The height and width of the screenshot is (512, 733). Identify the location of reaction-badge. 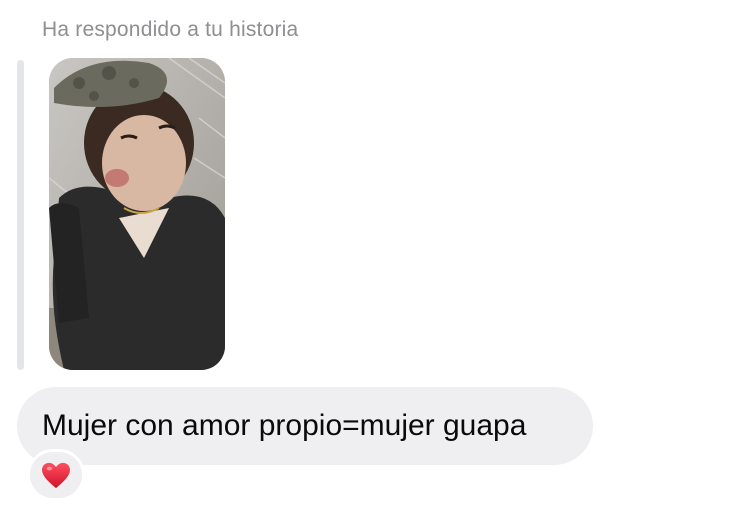
(56, 475).